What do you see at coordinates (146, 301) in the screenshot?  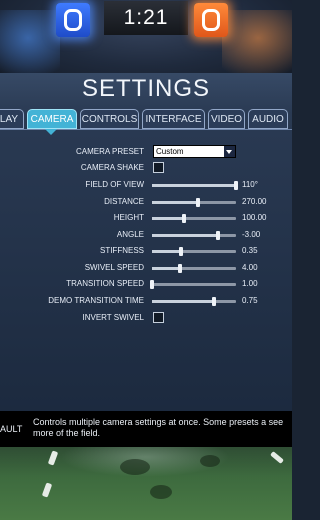 I see `setting-row-demo-transition-time: DEMO TRANSITION TIME 0.75` at bounding box center [146, 301].